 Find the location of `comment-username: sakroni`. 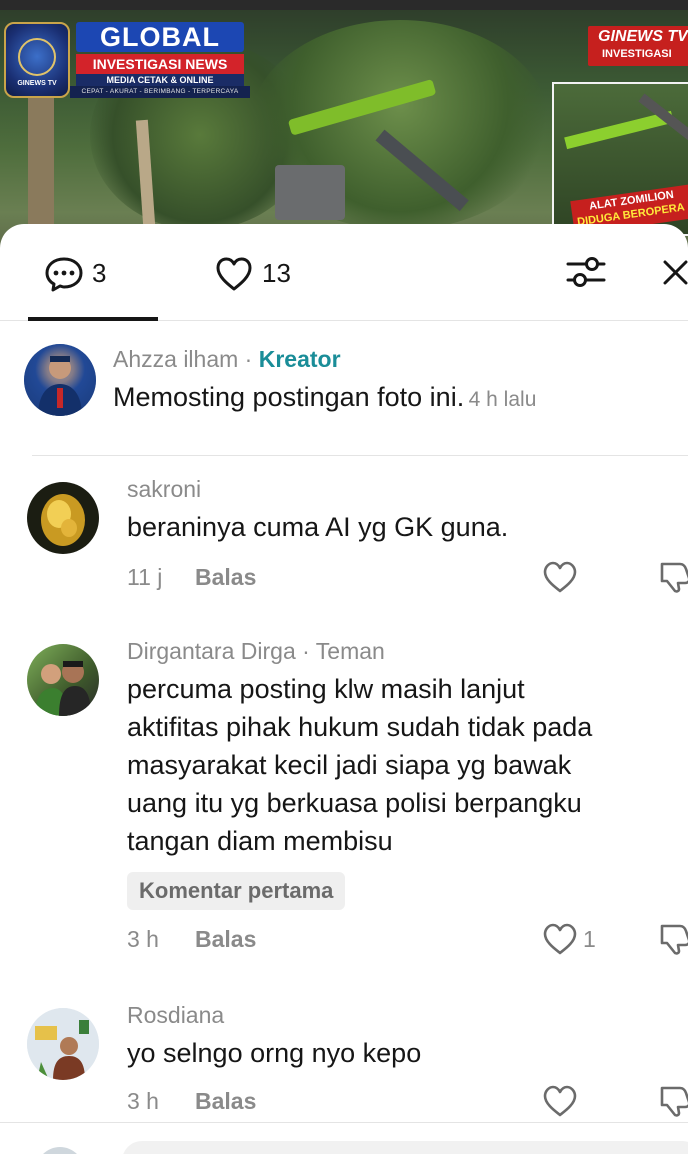

comment-username: sakroni is located at coordinates (164, 489).